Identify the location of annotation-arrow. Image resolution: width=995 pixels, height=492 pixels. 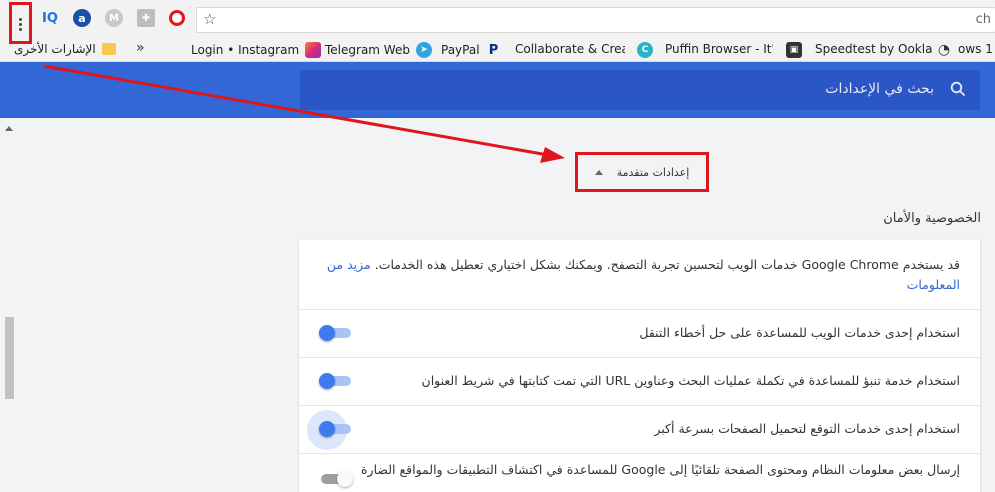
(304, 113).